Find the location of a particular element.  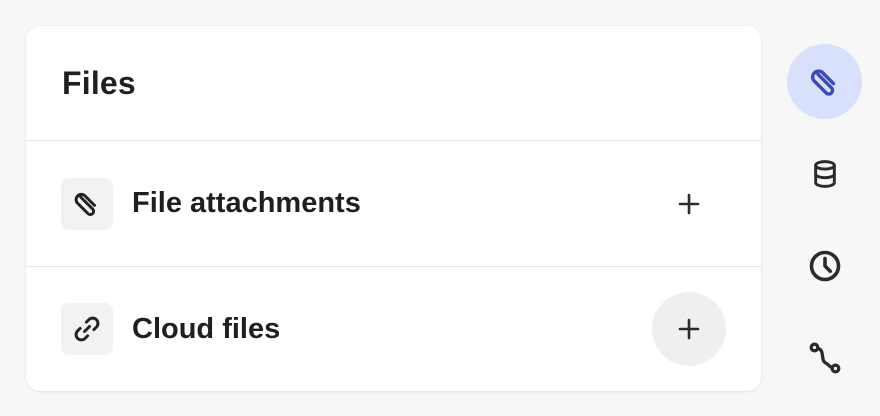

side-rail is located at coordinates (824, 228).